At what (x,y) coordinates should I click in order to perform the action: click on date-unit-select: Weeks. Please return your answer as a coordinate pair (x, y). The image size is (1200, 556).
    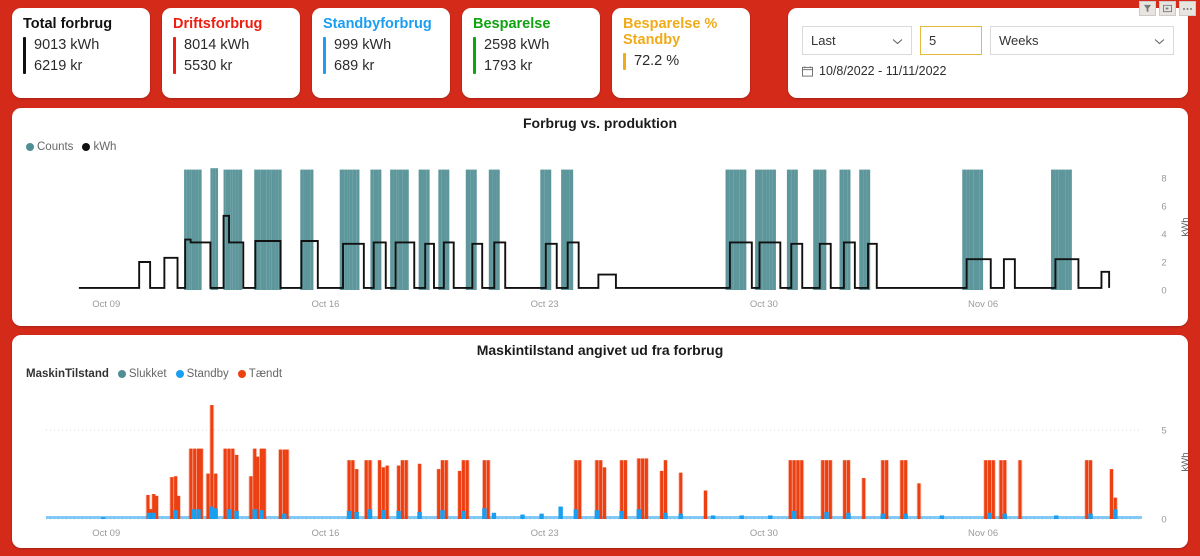
    Looking at the image, I should click on (1082, 40).